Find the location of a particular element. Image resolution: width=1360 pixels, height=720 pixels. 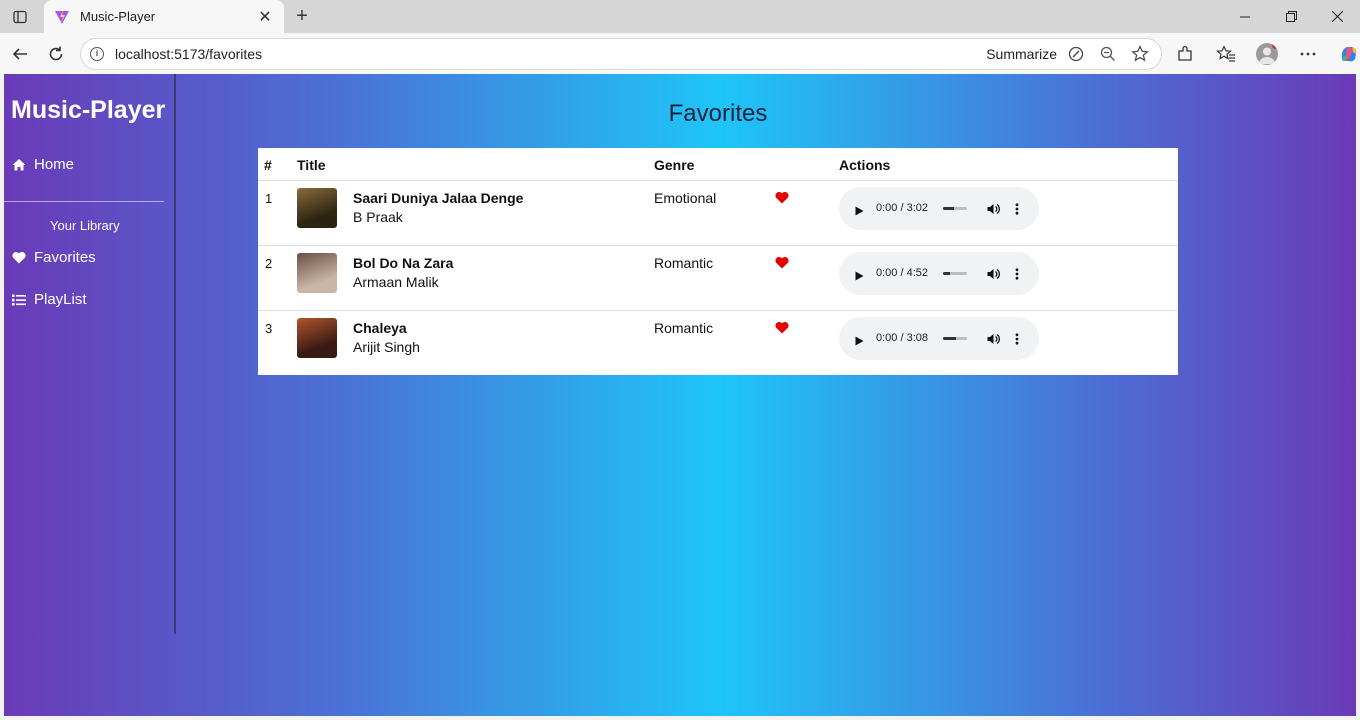

sidebar-item-label: Home is located at coordinates (54, 164).